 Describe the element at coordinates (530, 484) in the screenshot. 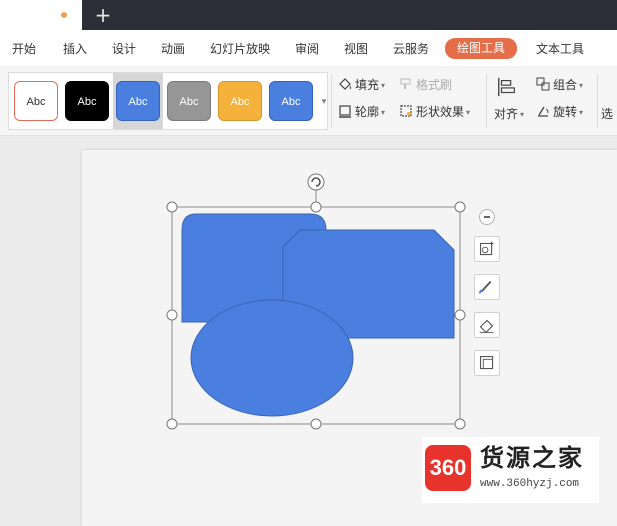

I see `logo-url: www.360hyzj.com` at that location.